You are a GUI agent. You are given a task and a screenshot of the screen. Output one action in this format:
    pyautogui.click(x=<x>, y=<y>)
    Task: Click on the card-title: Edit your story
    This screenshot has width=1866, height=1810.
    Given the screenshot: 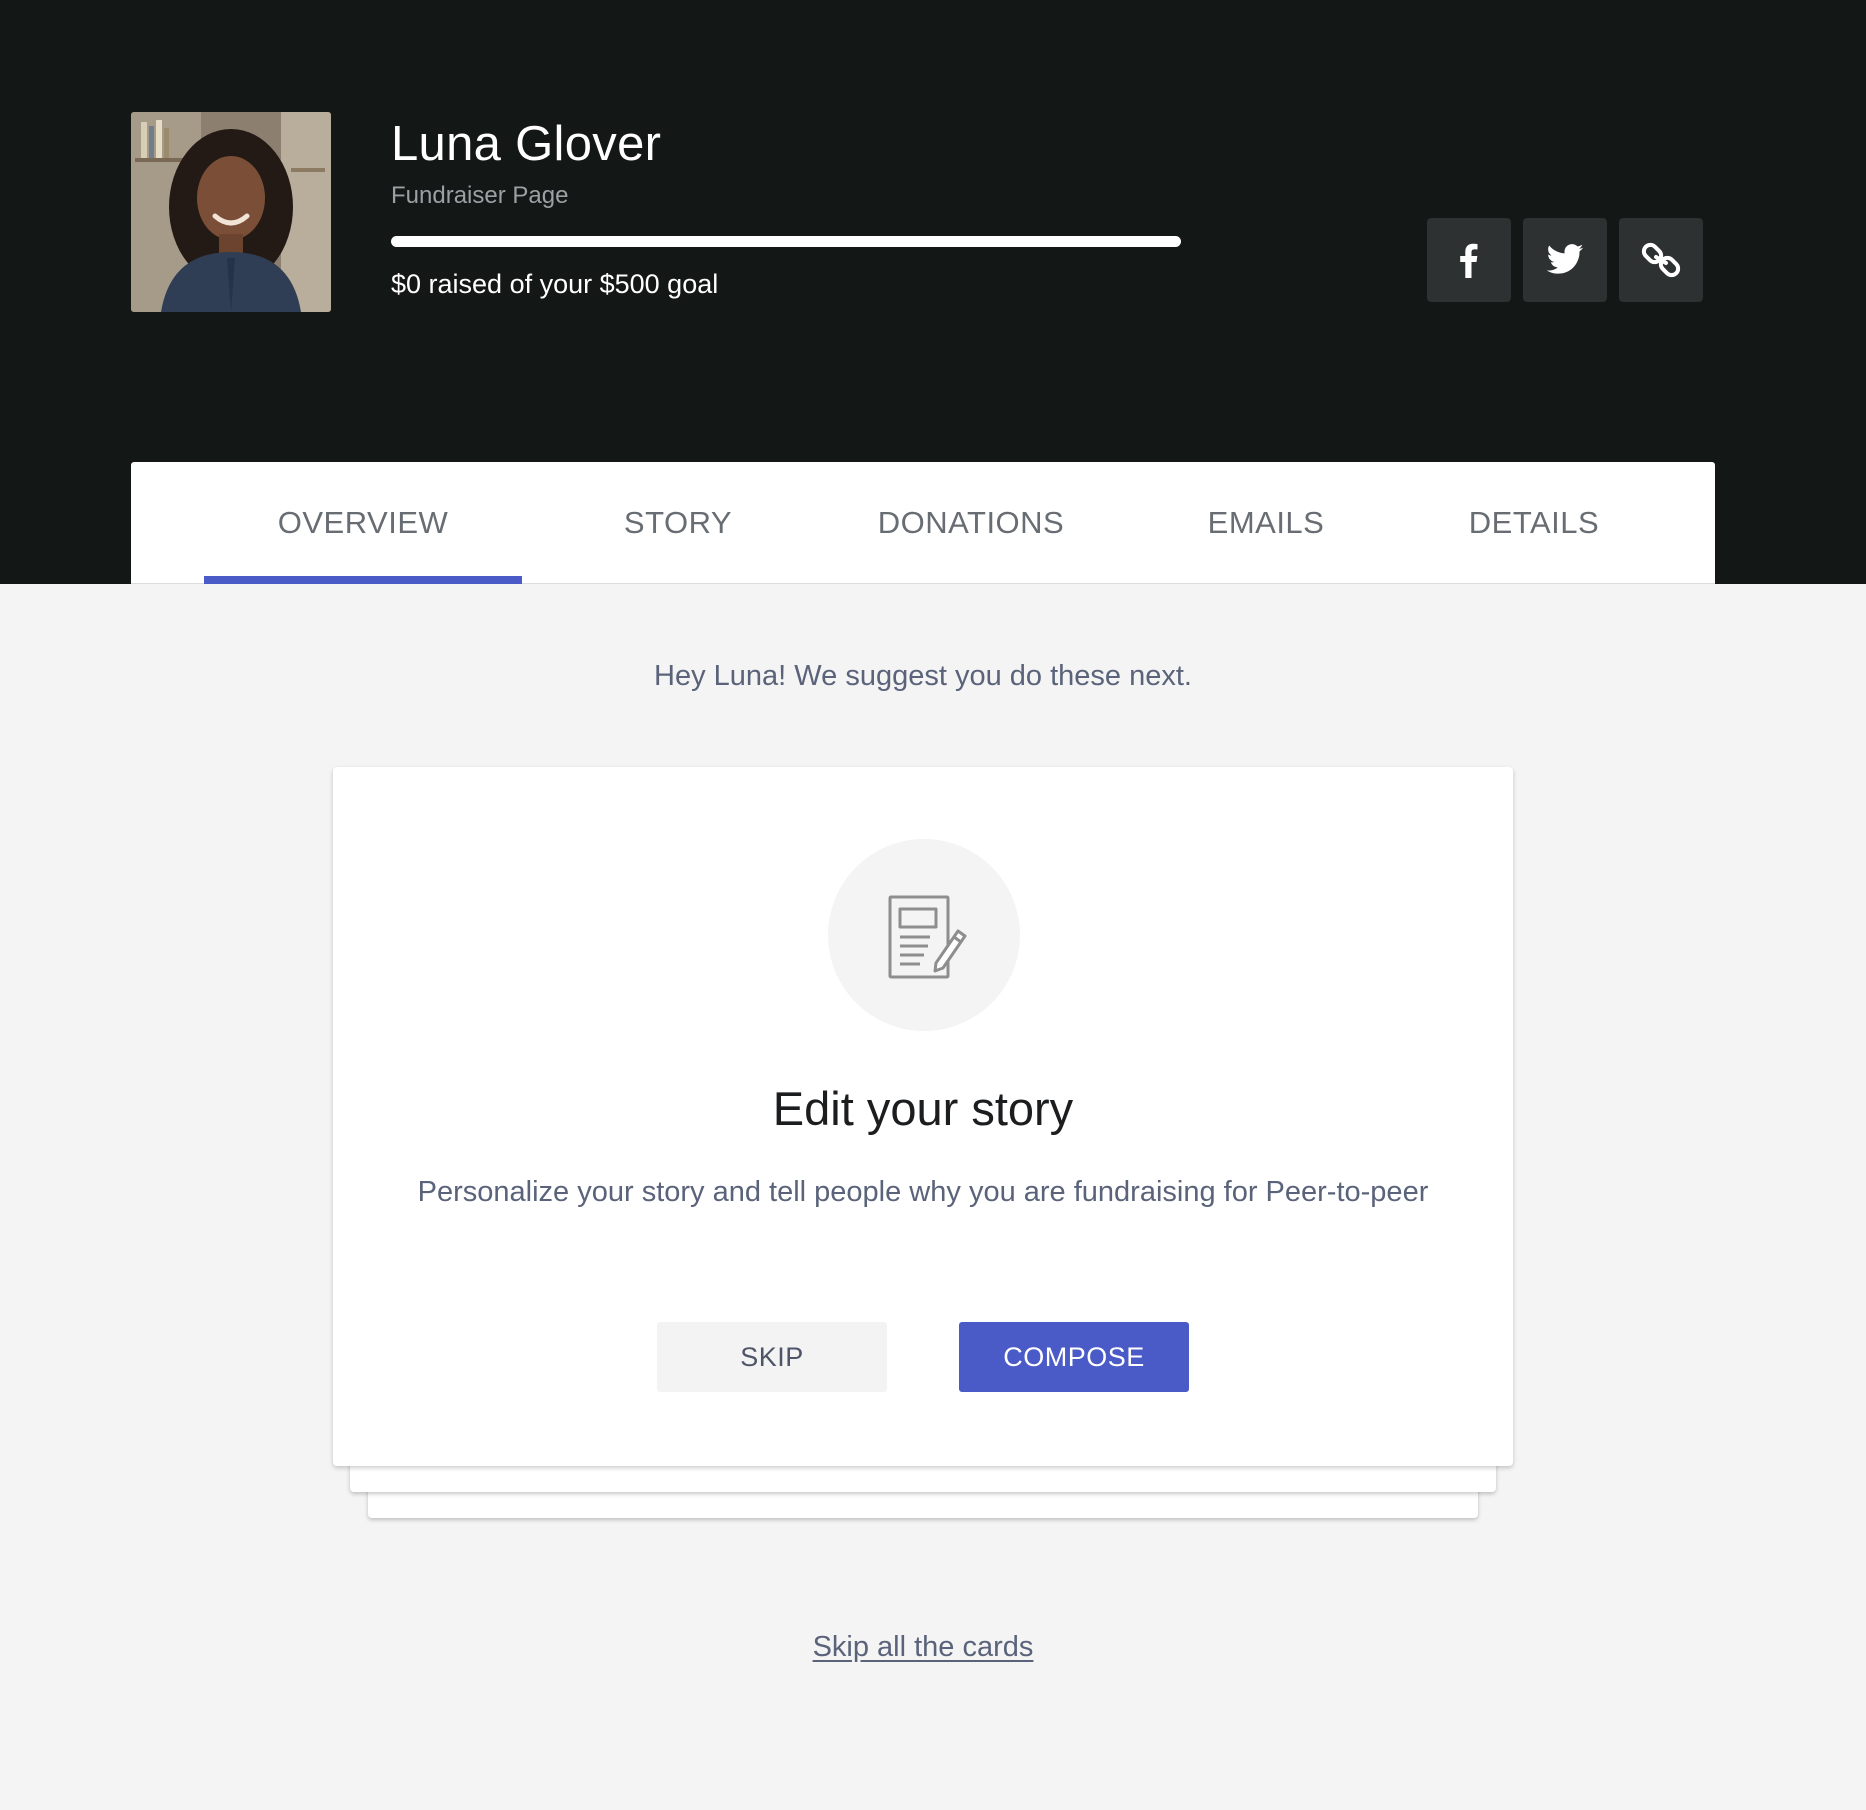 What is the action you would take?
    pyautogui.click(x=923, y=1108)
    